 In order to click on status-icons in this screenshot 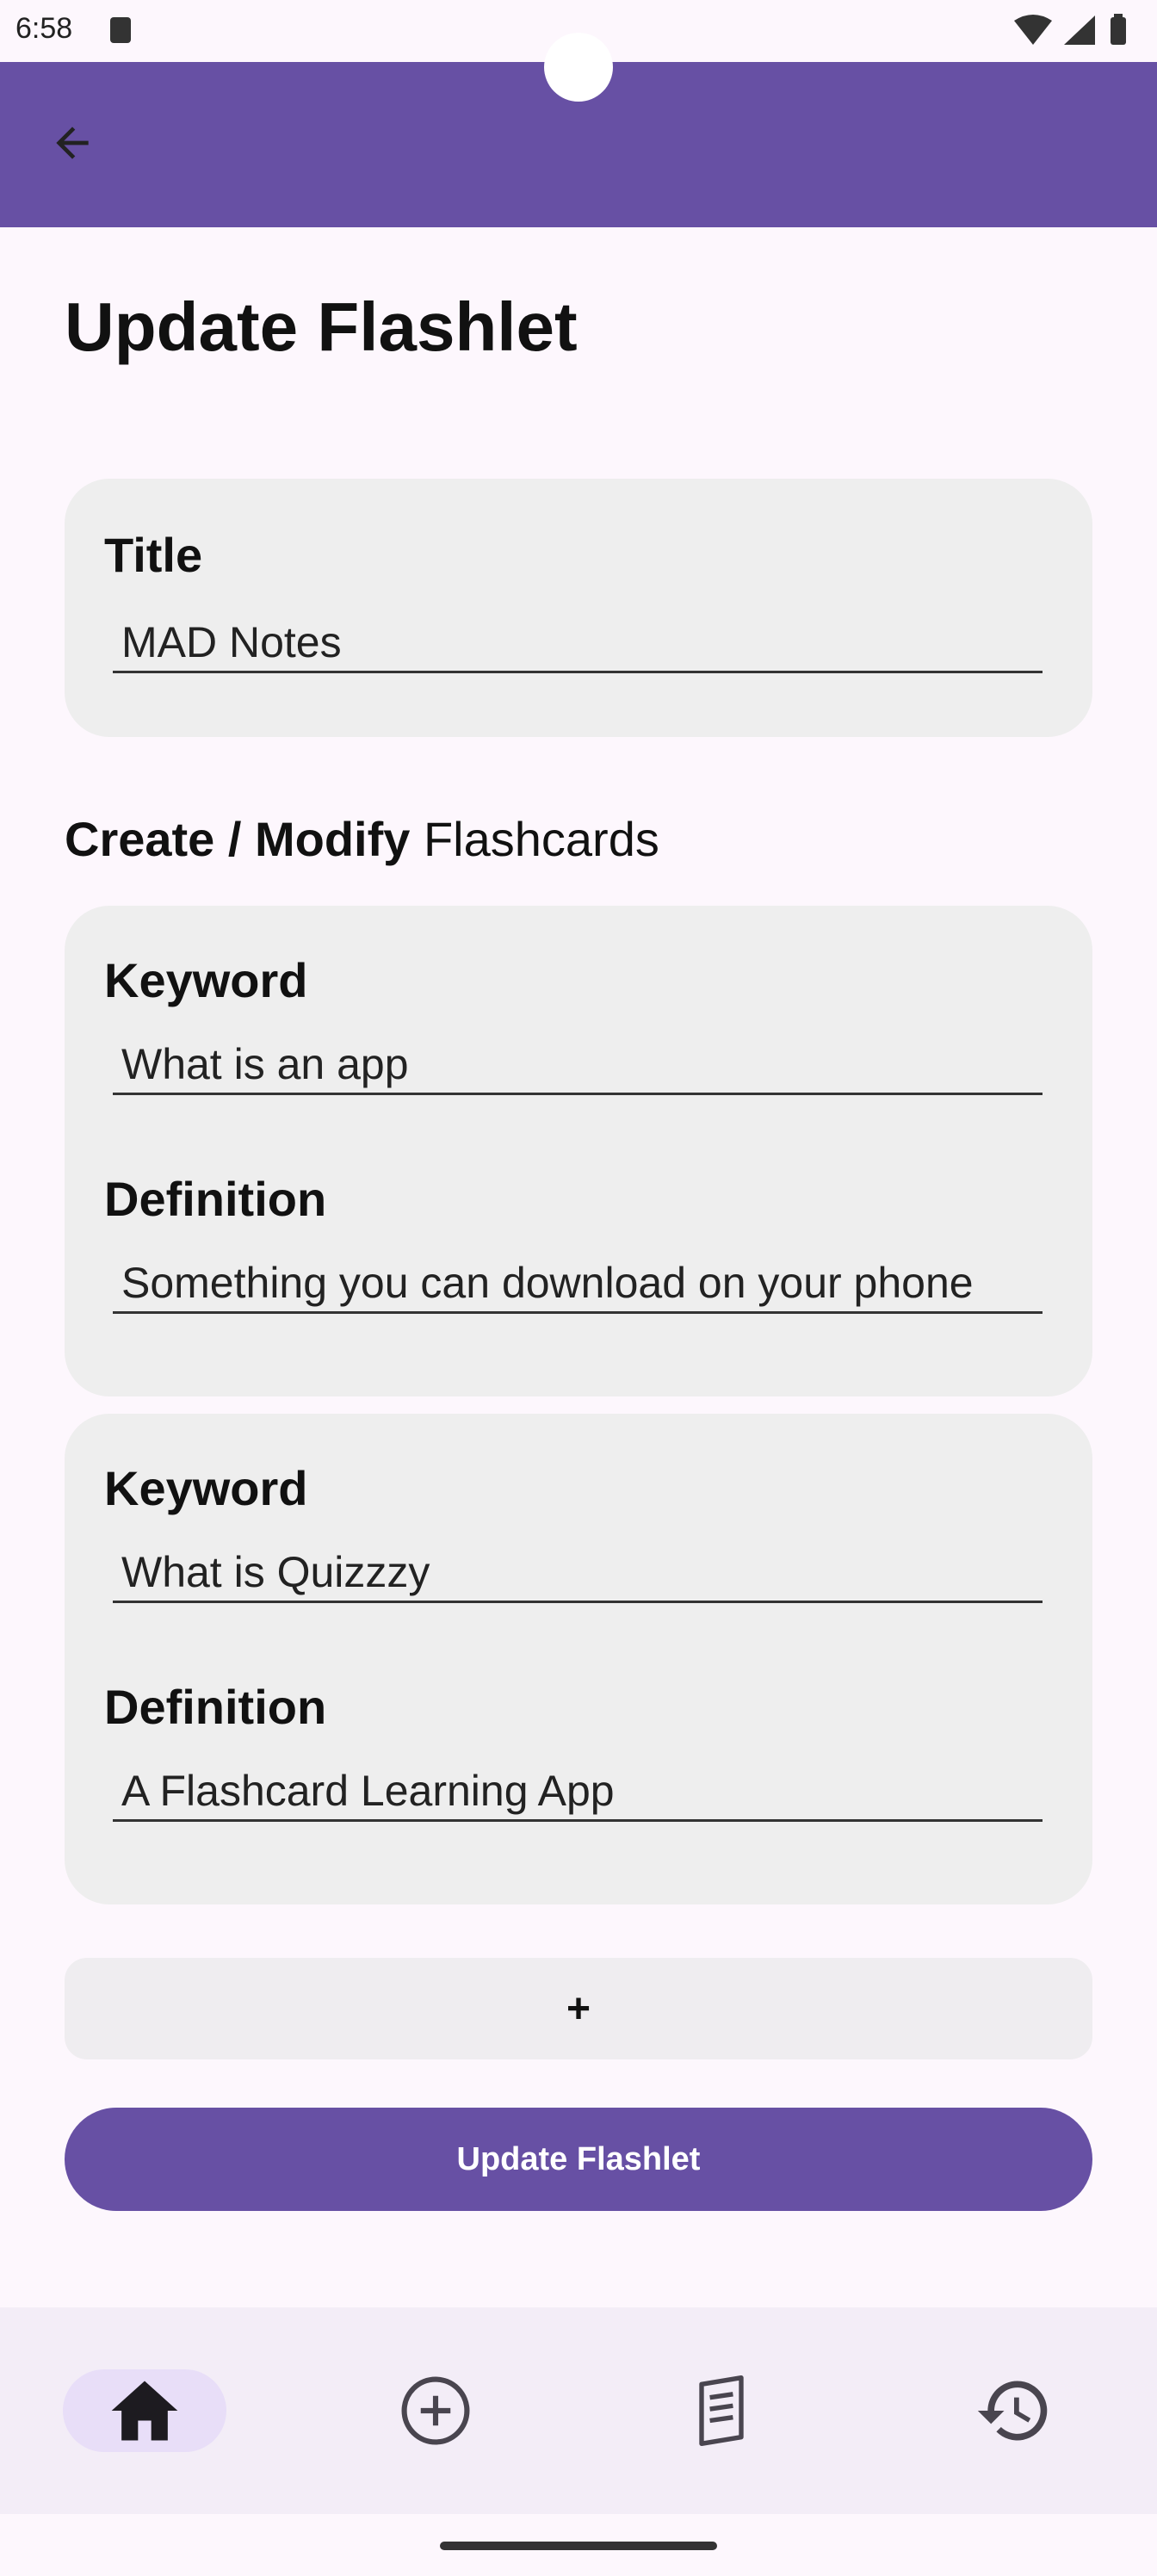, I will do `click(1074, 31)`.